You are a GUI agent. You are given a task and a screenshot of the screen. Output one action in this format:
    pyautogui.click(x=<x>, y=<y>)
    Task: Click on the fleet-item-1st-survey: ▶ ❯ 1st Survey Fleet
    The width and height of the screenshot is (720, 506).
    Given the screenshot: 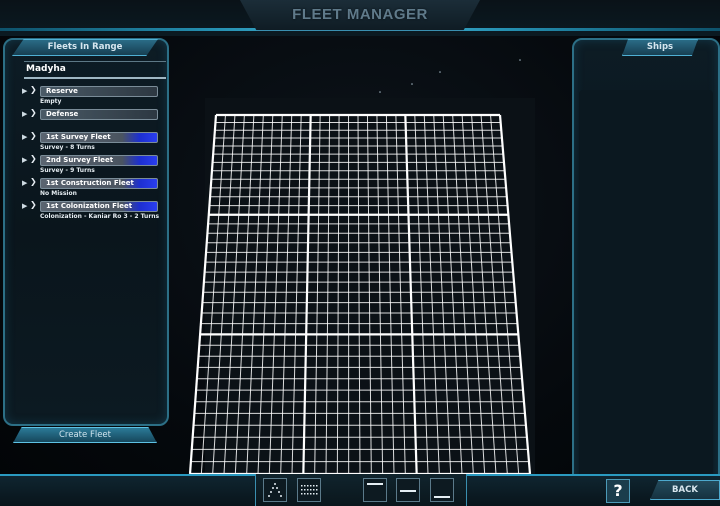 What is the action you would take?
    pyautogui.click(x=90, y=137)
    